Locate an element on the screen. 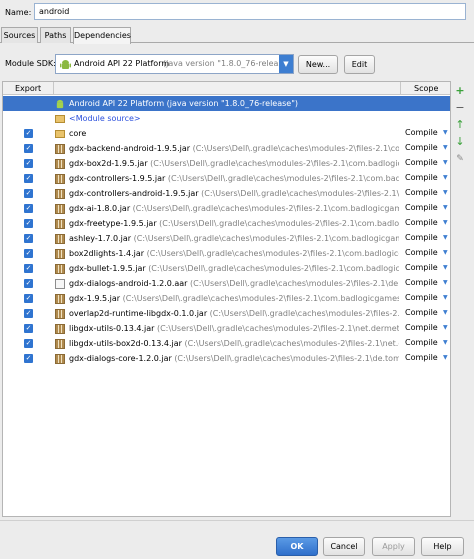 The width and height of the screenshot is (474, 559). sdk-version: (java version "1.8.0_76-release") is located at coordinates (228, 63).